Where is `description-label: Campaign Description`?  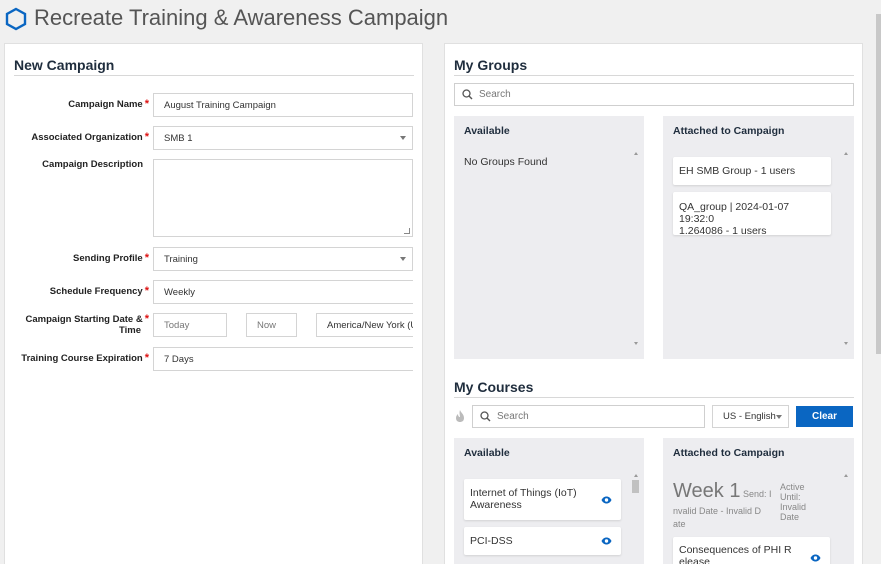
description-label: Campaign Description is located at coordinates (92, 164).